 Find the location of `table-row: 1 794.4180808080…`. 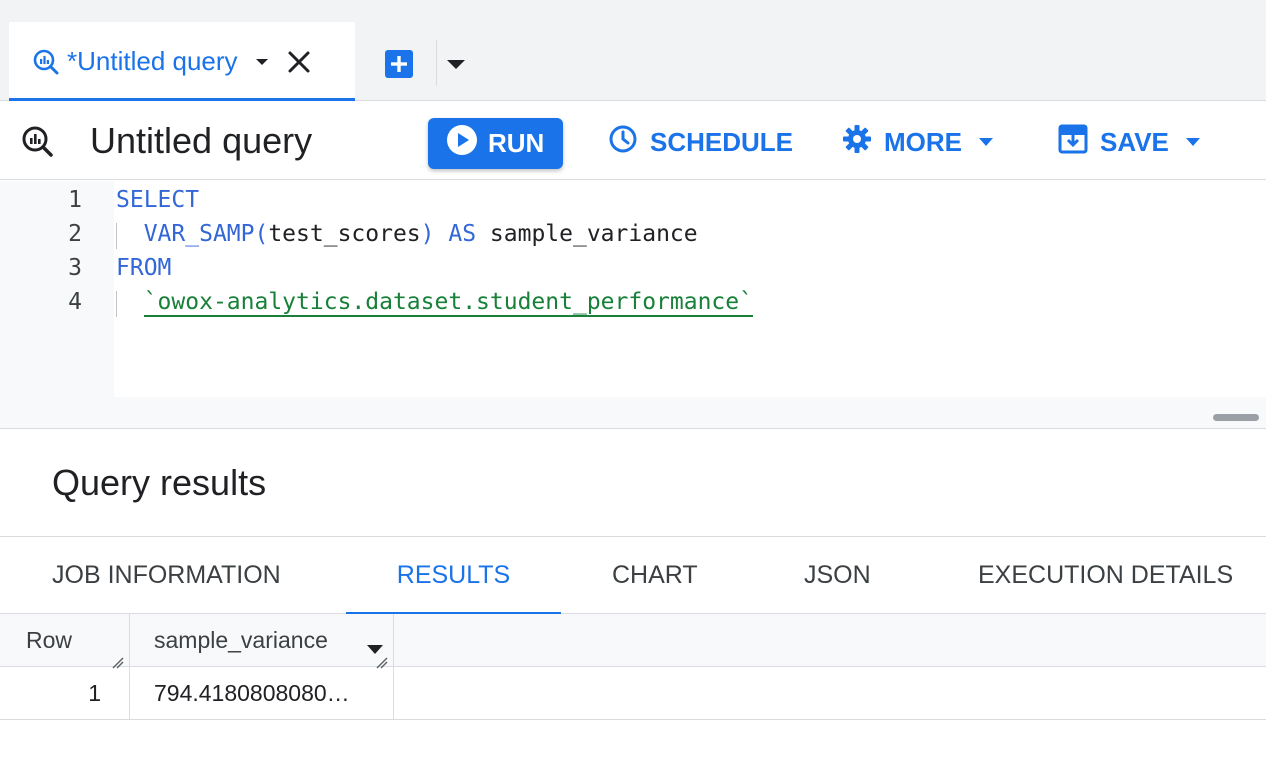

table-row: 1 794.4180808080… is located at coordinates (633, 693).